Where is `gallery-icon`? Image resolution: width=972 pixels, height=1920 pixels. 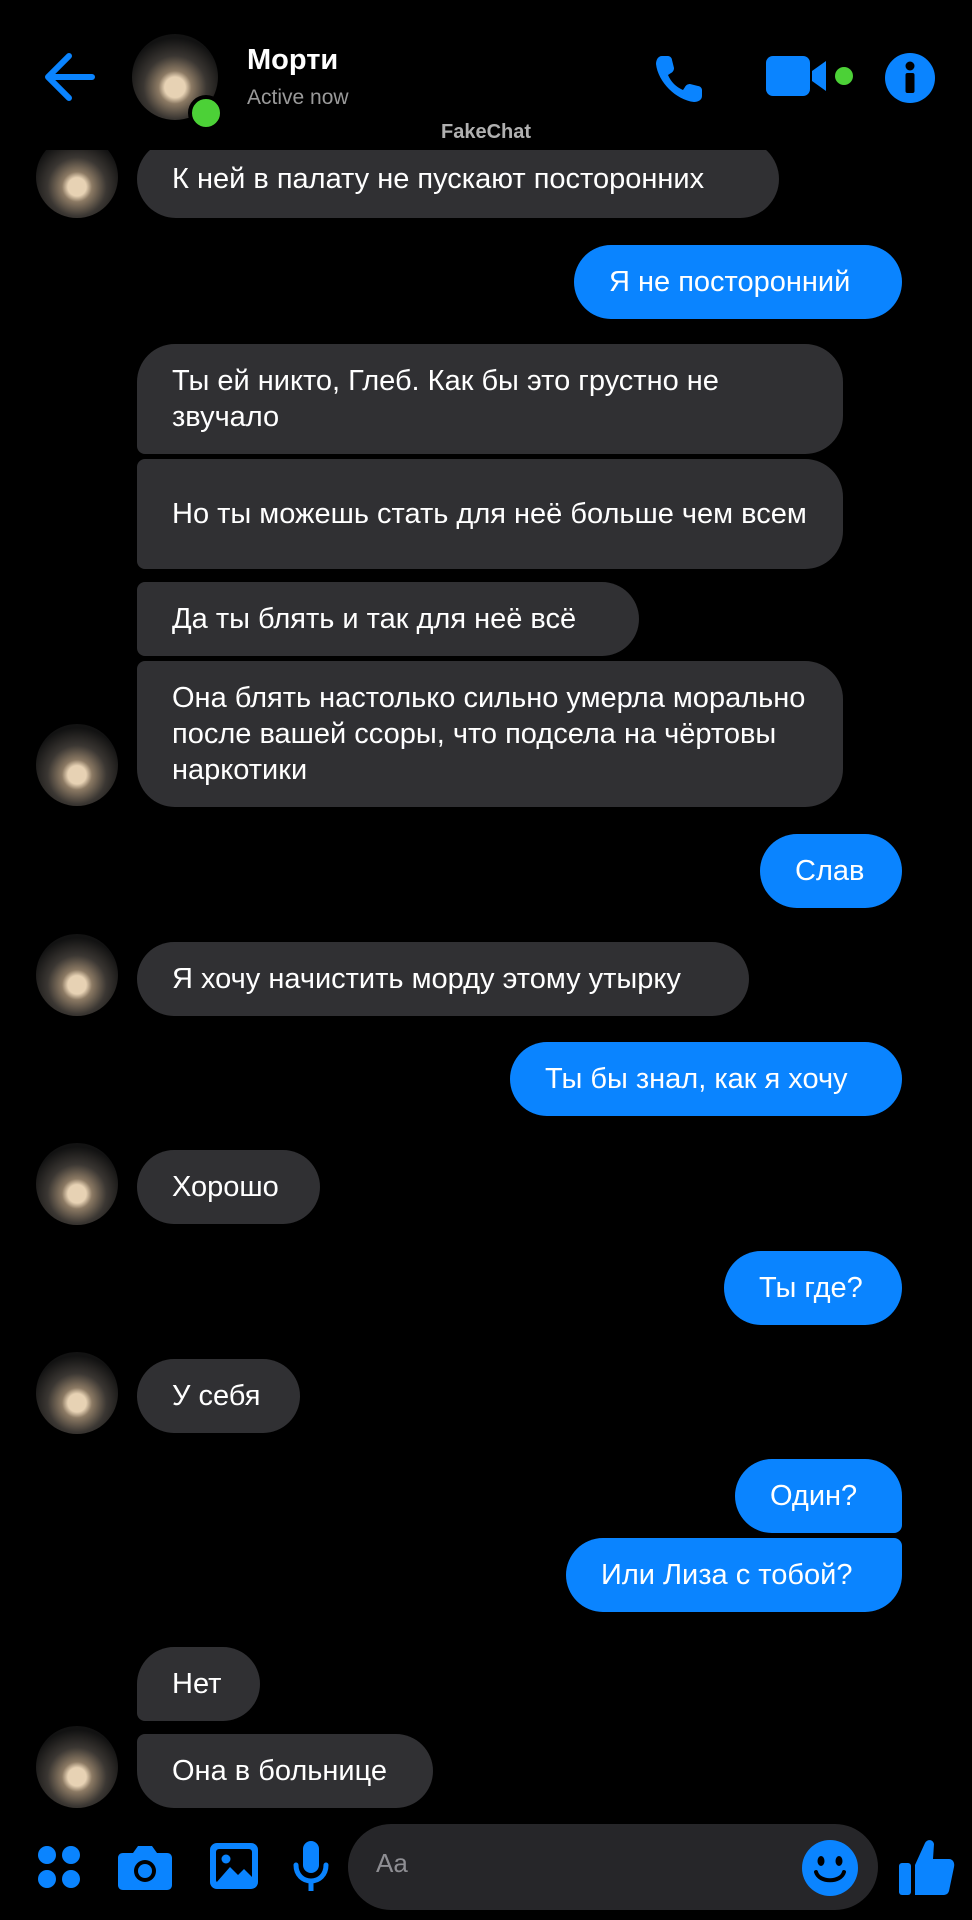 gallery-icon is located at coordinates (234, 1866).